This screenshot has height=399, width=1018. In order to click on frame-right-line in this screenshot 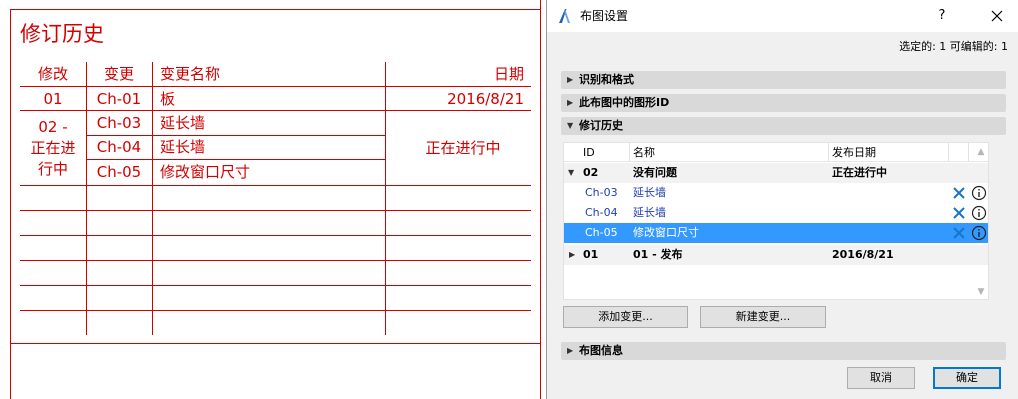, I will do `click(540, 199)`.